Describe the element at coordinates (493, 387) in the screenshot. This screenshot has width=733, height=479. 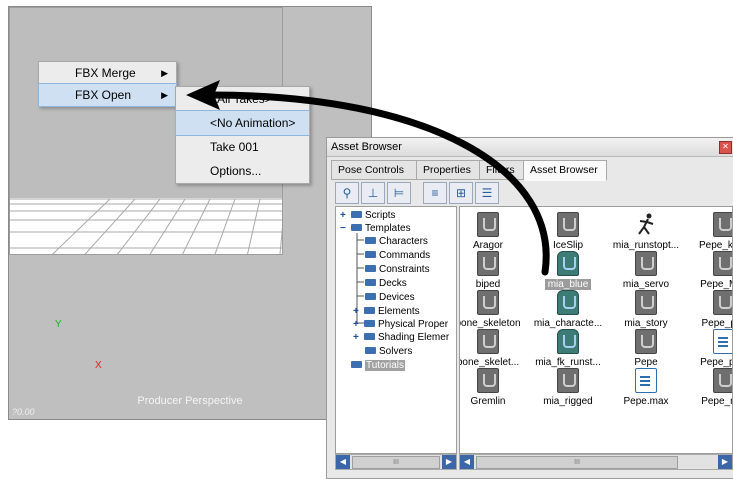
I see `asset-item: Gremlin` at that location.